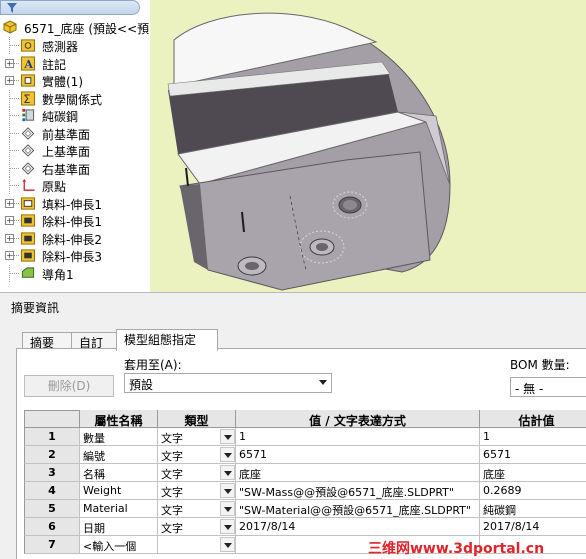  I want to click on row-number-text: 4, so click(52, 490).